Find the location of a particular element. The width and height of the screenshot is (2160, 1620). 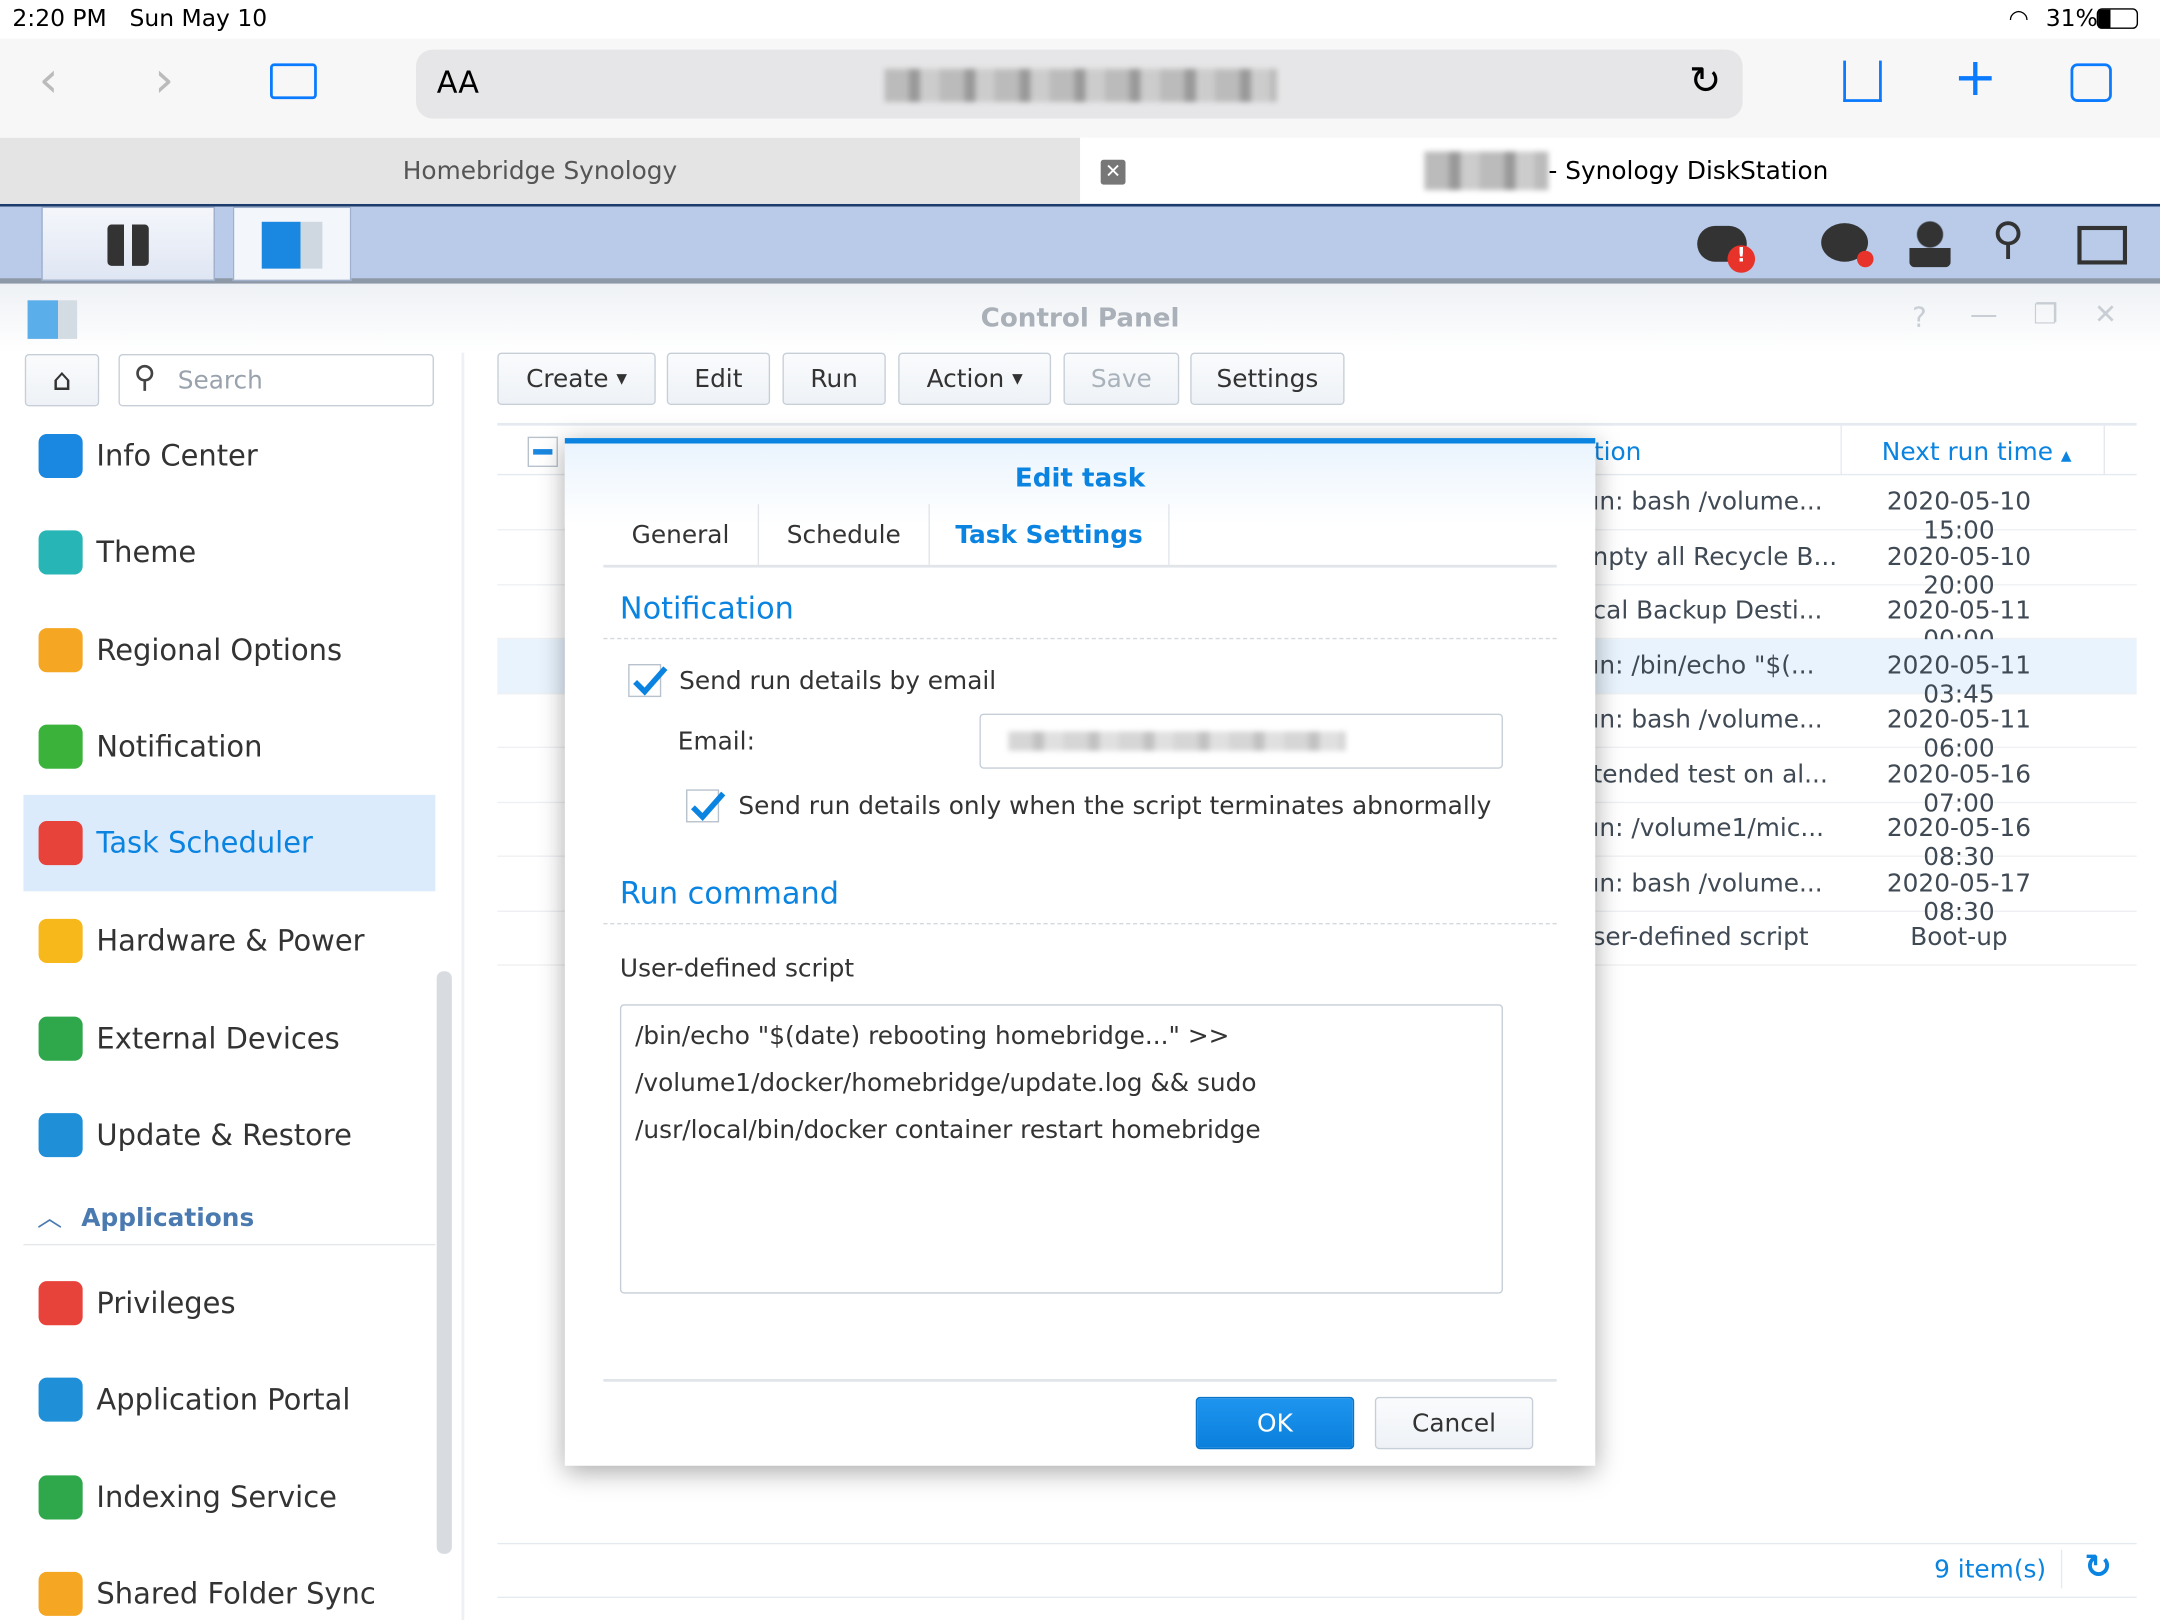

apps-grid-icon is located at coordinates (128, 245).